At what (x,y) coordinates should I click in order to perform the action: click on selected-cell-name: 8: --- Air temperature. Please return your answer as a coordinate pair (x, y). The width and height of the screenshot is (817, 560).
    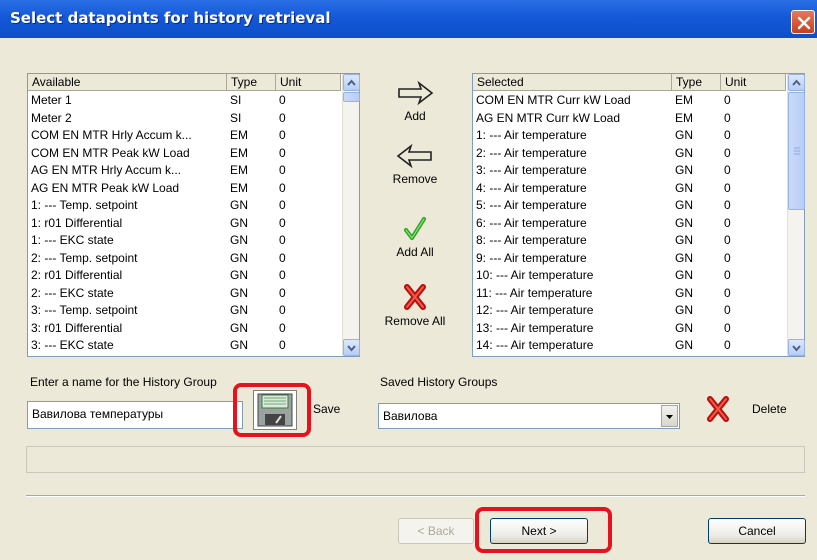
    Looking at the image, I should click on (531, 240).